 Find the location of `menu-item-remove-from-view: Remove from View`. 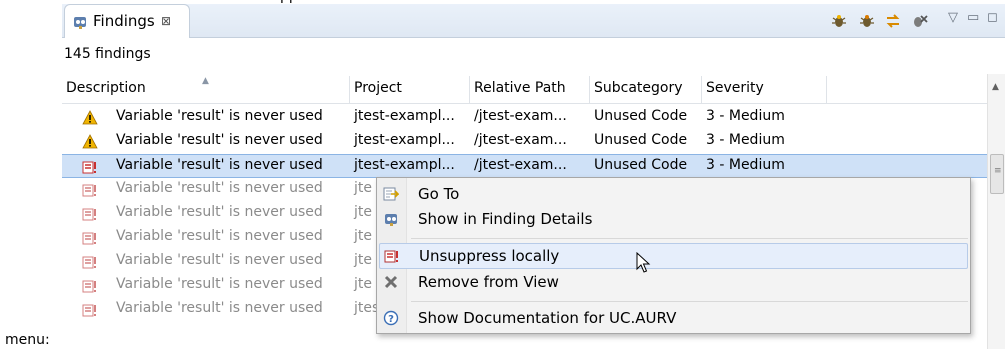

menu-item-remove-from-view: Remove from View is located at coordinates (673, 283).